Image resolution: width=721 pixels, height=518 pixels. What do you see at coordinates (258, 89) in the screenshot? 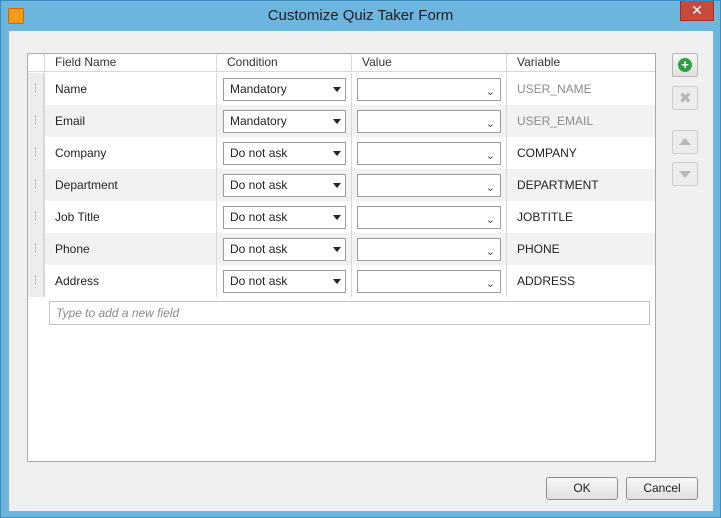
I see `condition-value: Mandatory` at bounding box center [258, 89].